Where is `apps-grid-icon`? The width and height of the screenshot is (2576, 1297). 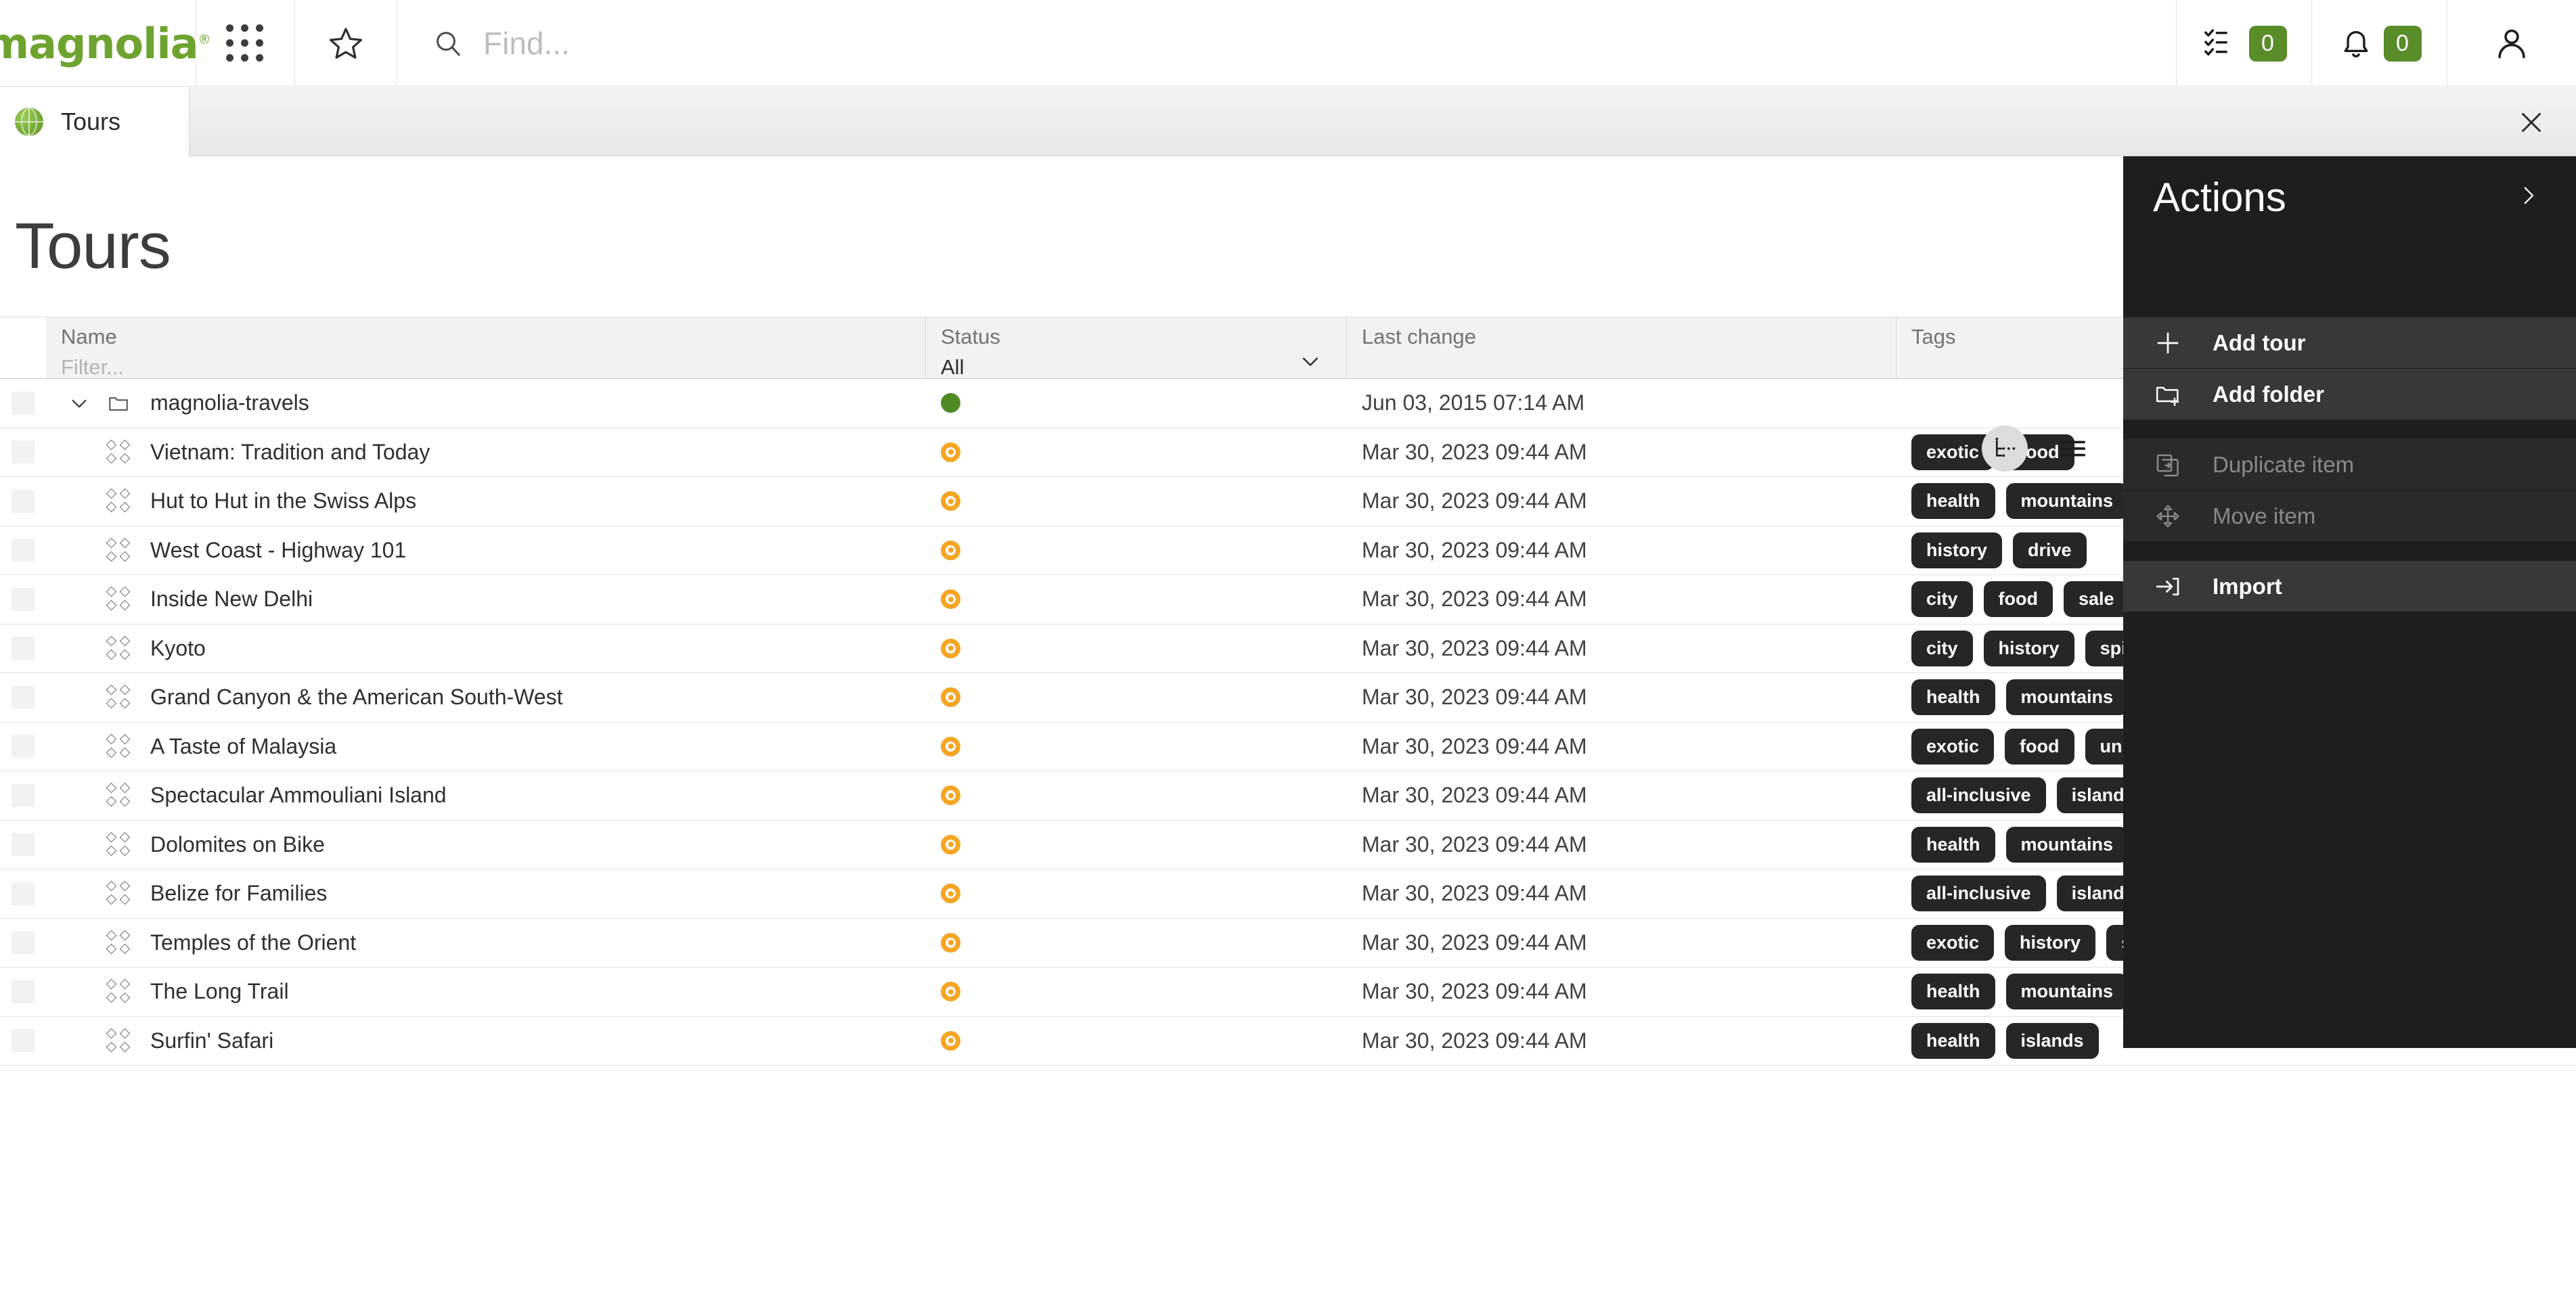 apps-grid-icon is located at coordinates (245, 43).